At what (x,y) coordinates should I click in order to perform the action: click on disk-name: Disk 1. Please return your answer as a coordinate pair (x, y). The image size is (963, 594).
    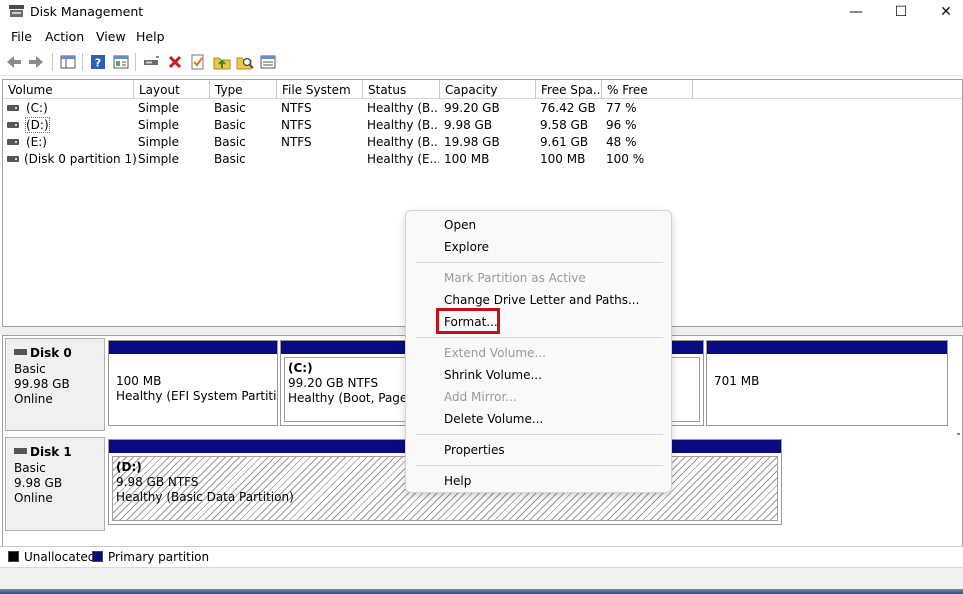
    Looking at the image, I should click on (51, 452).